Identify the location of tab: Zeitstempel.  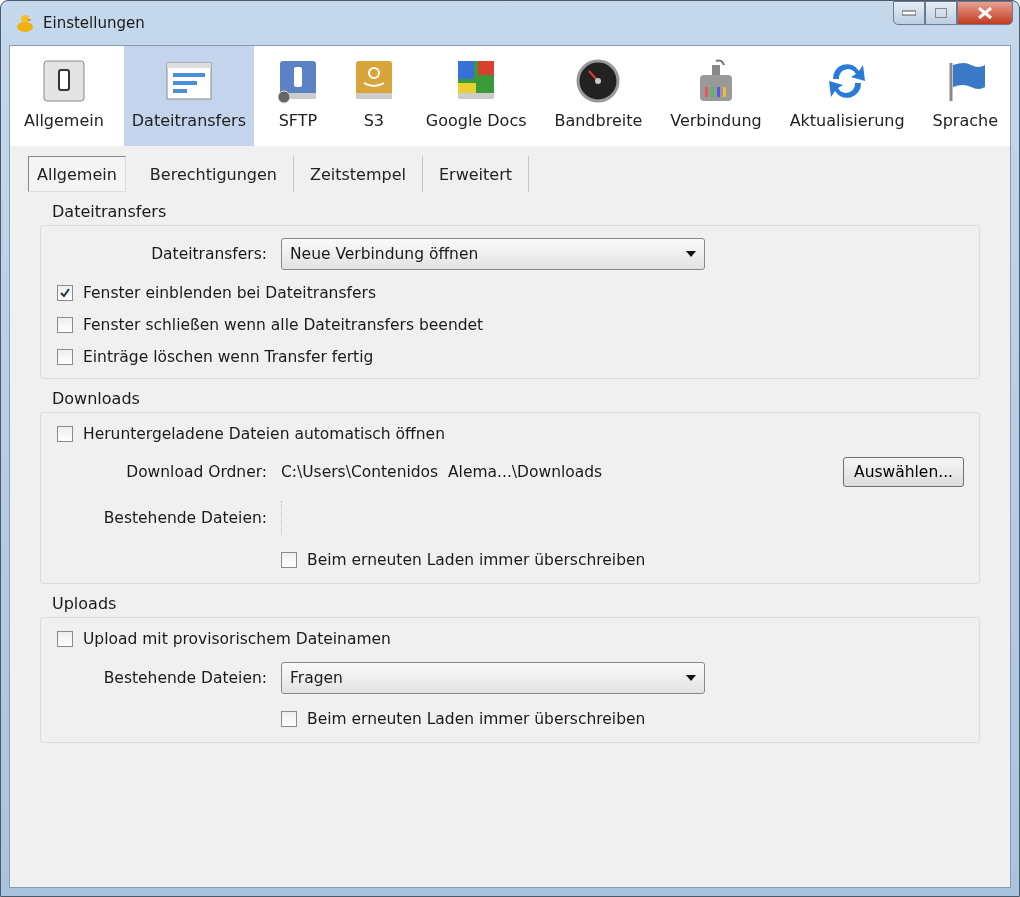
(358, 174).